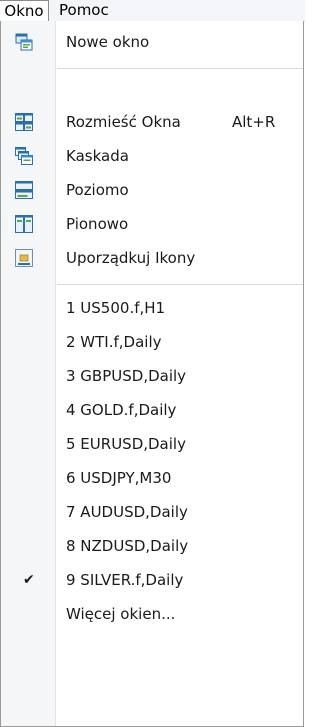 This screenshot has height=727, width=320. I want to click on window-list-item: 2 WTI.f,Daily, so click(152, 342).